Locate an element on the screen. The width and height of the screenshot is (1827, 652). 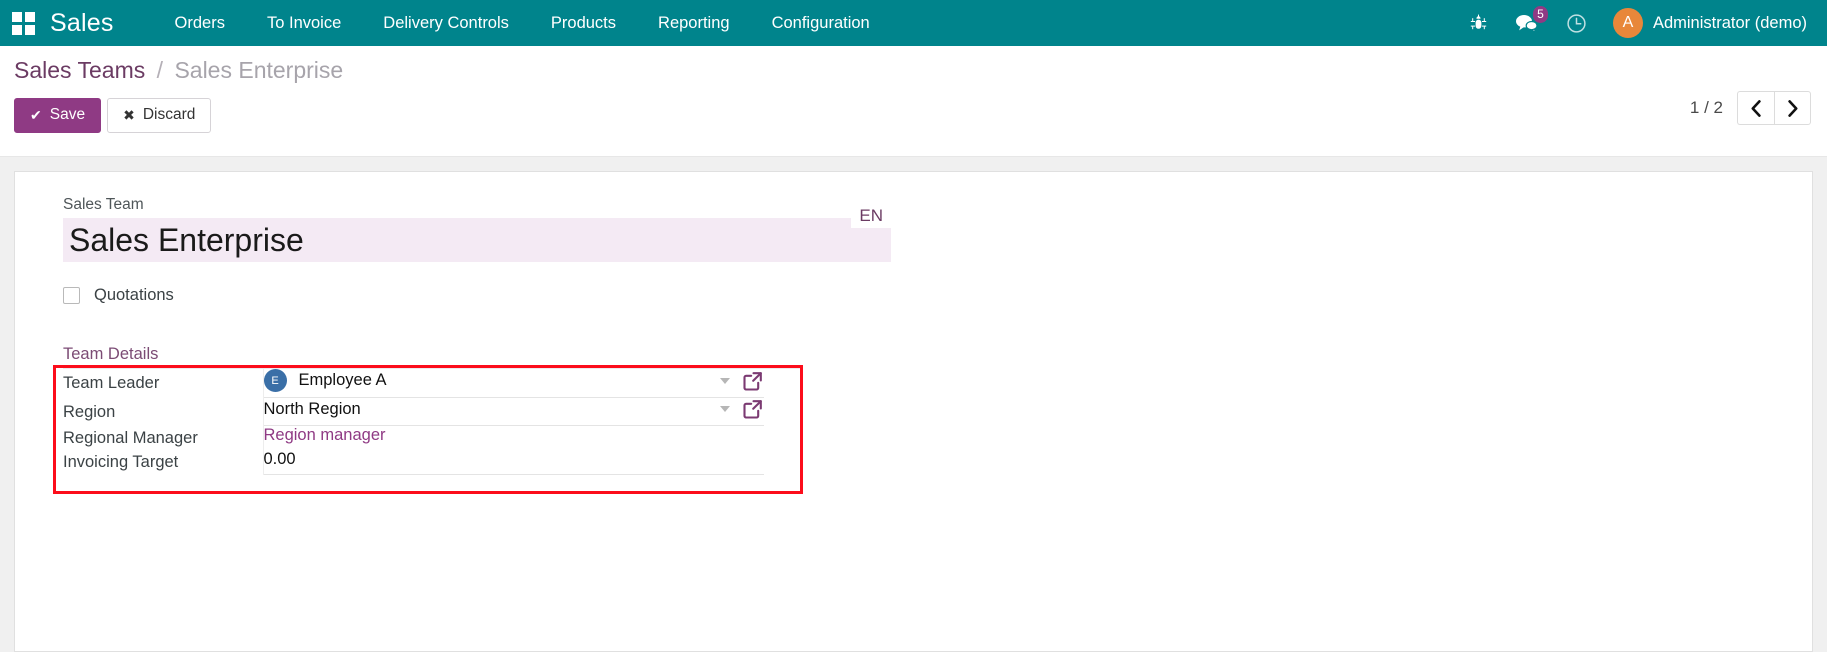
user-menu: A Administrator (demo) is located at coordinates (1707, 23).